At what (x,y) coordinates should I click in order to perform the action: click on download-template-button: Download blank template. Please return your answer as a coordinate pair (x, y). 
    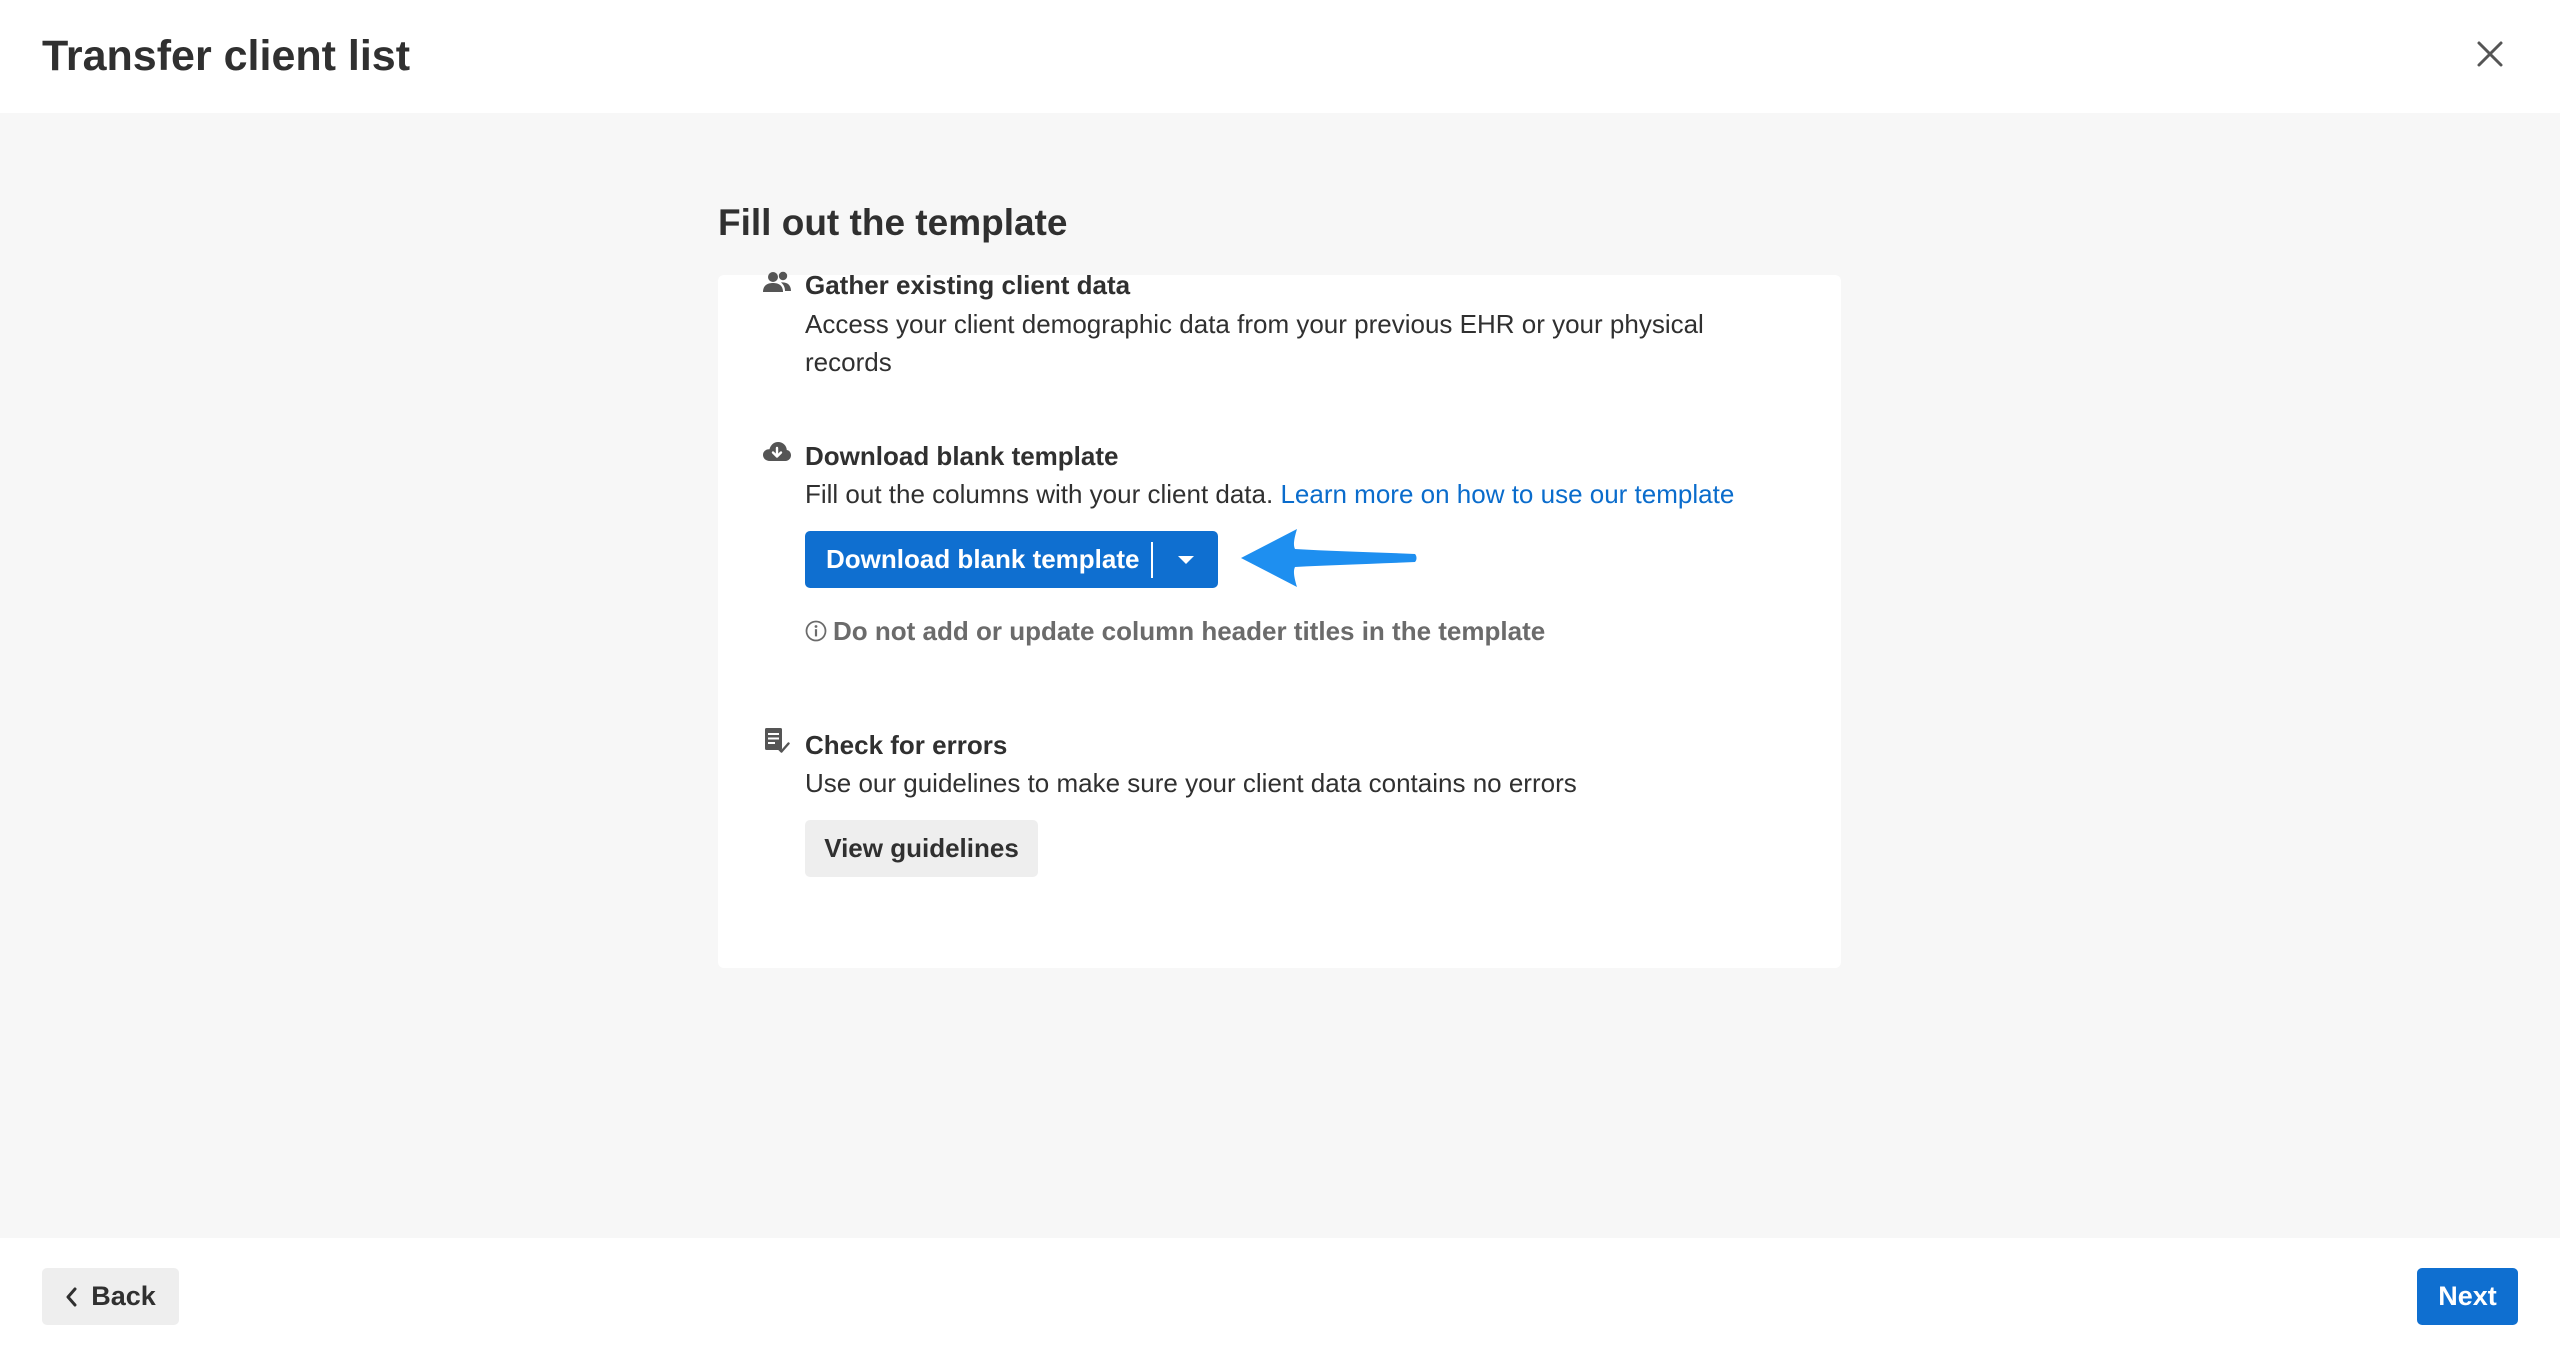
    Looking at the image, I should click on (978, 559).